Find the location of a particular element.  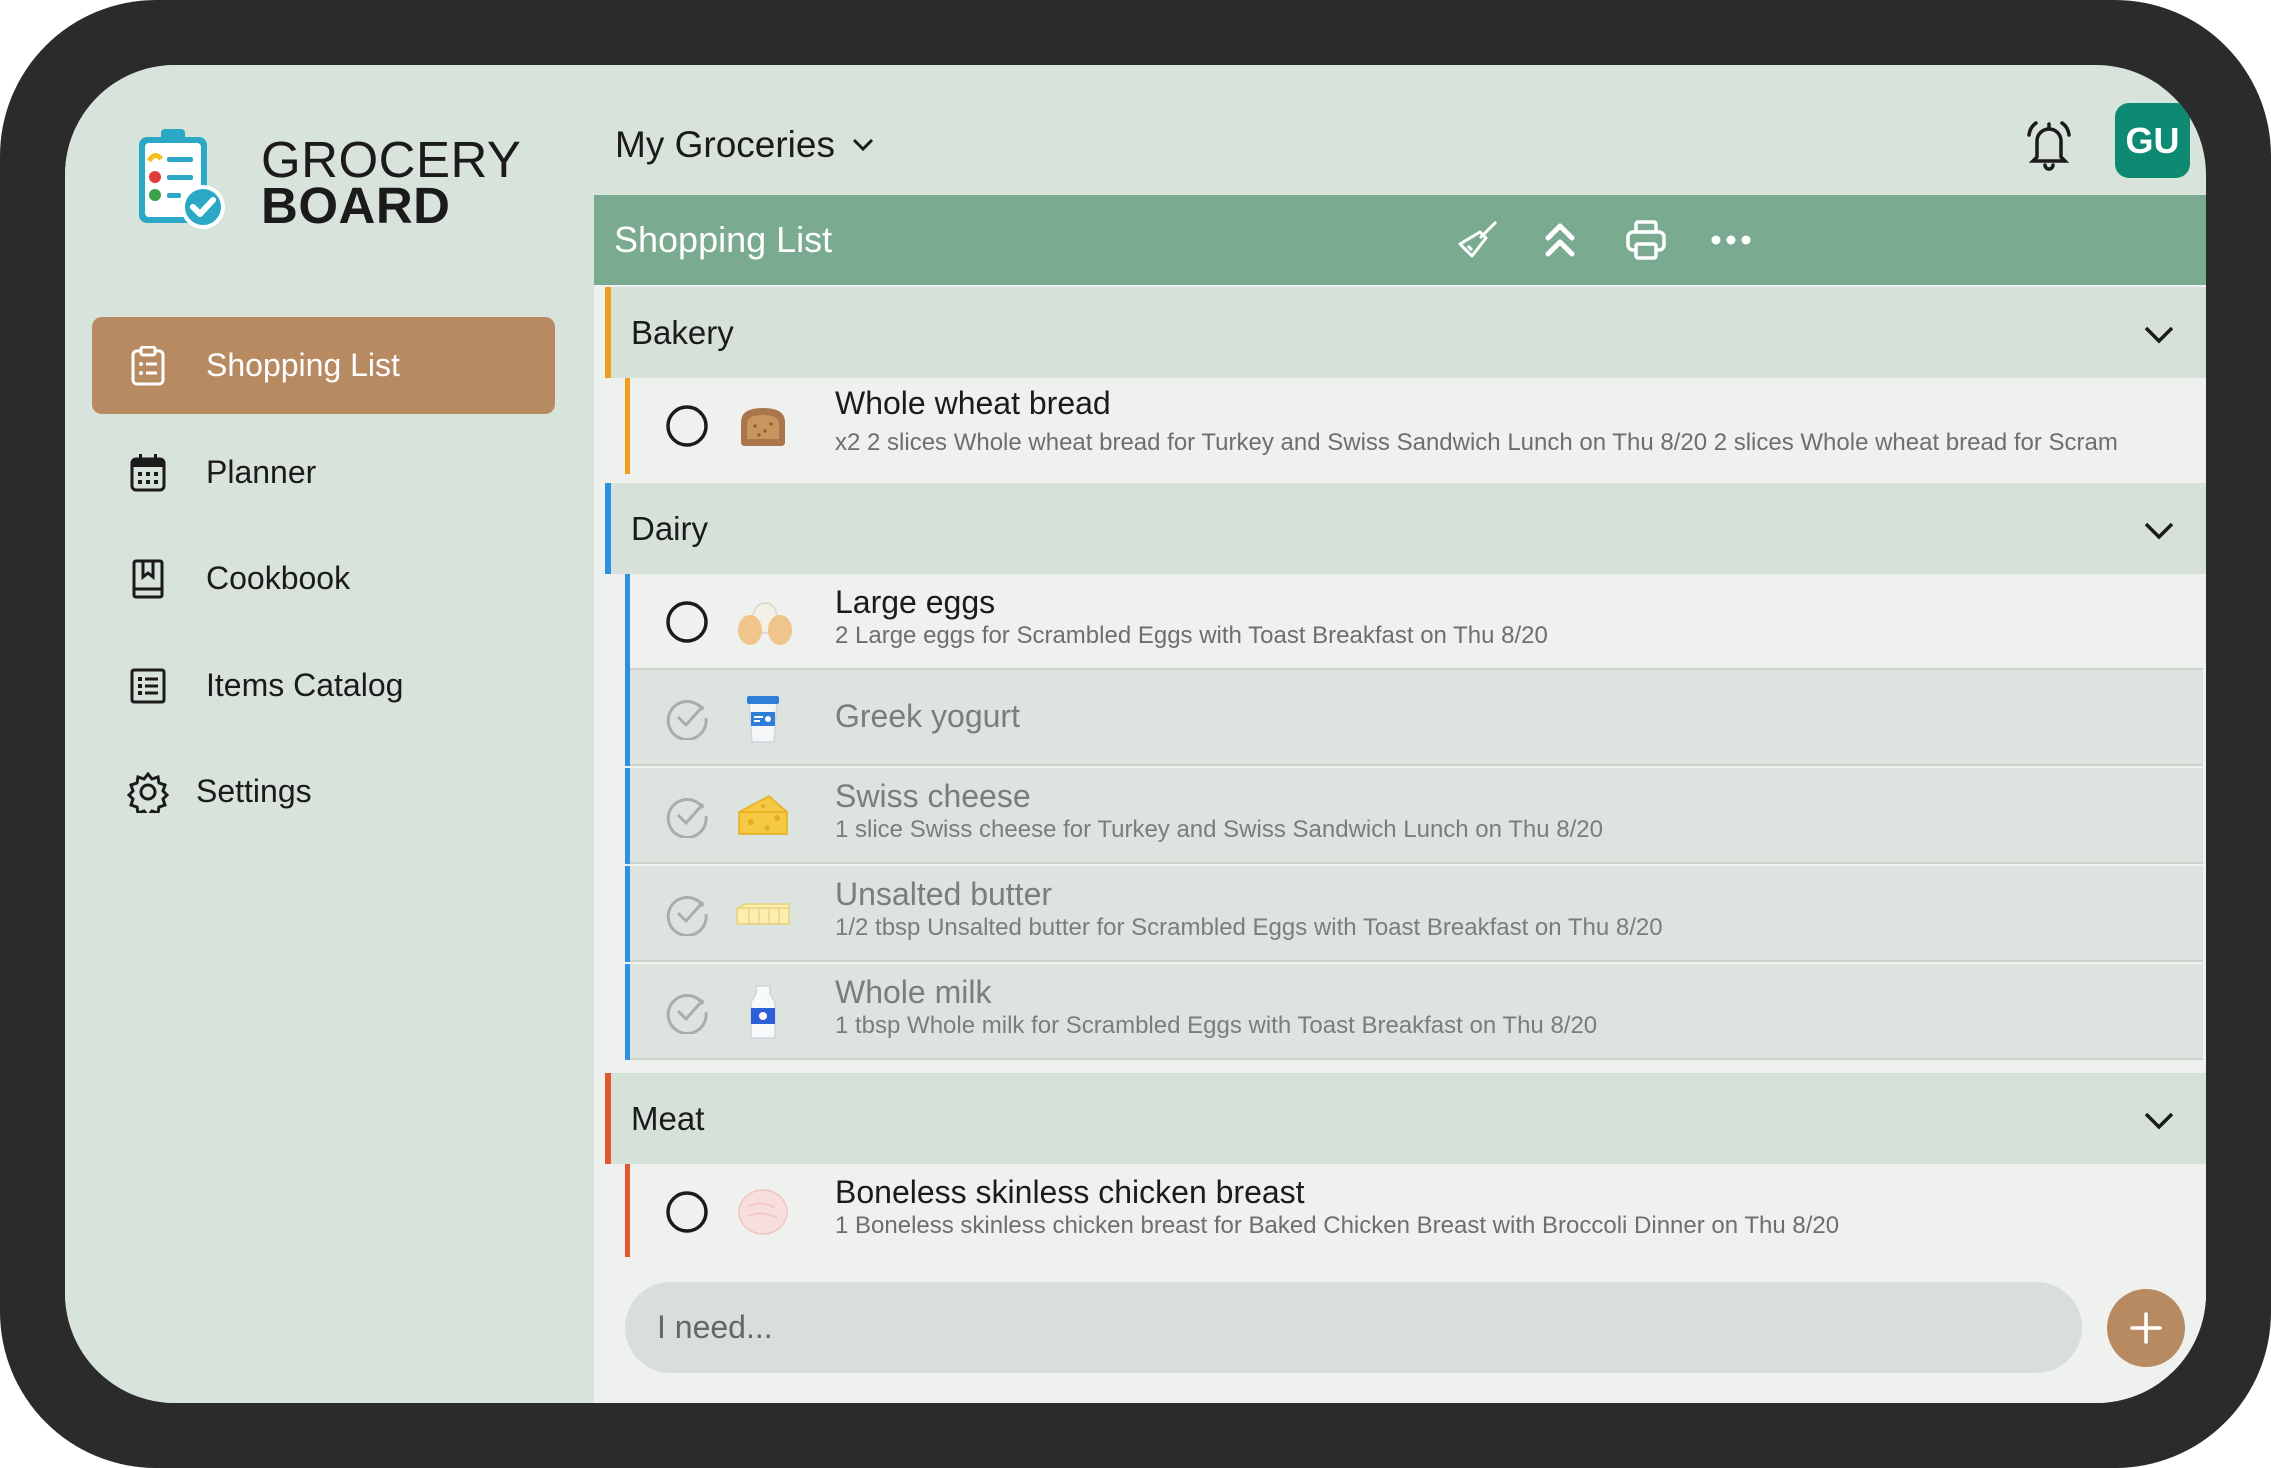

clipboard-list-icon is located at coordinates (148, 366).